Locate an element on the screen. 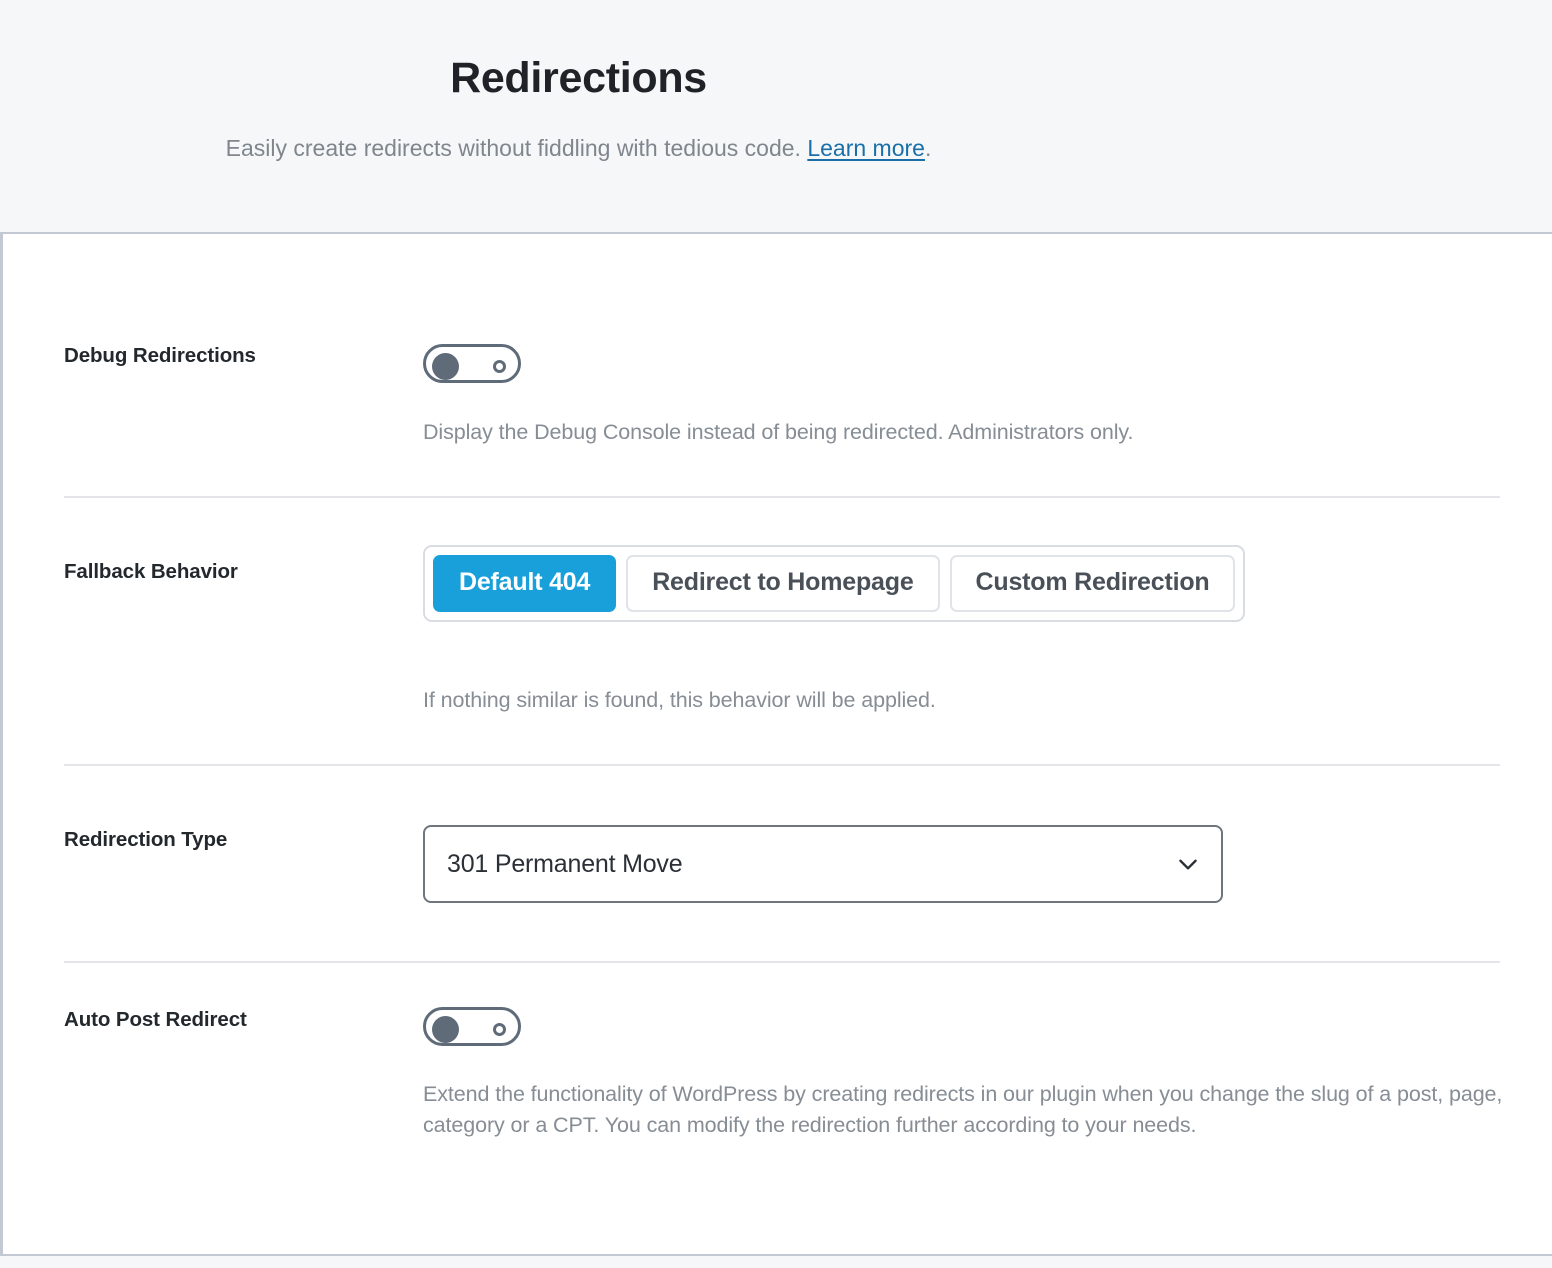 This screenshot has width=1552, height=1268. debug-redirections-toggle is located at coordinates (472, 363).